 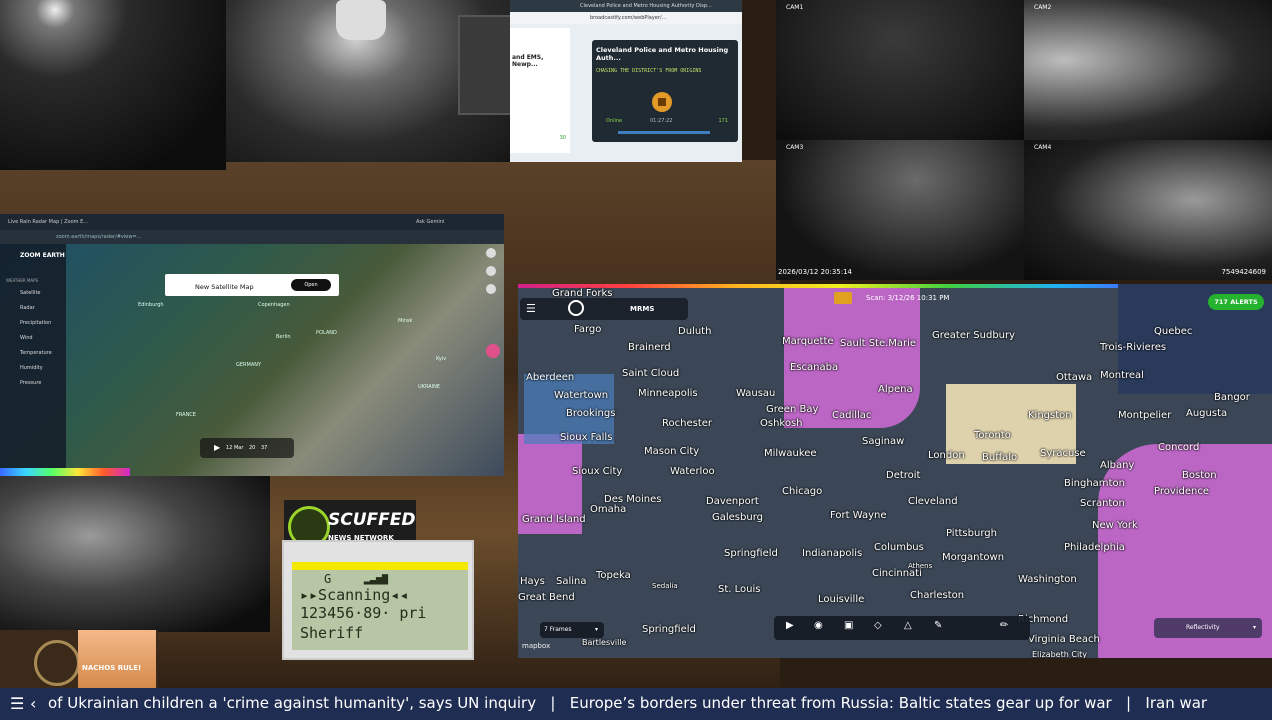 I want to click on city-label: Concord, so click(x=1179, y=447).